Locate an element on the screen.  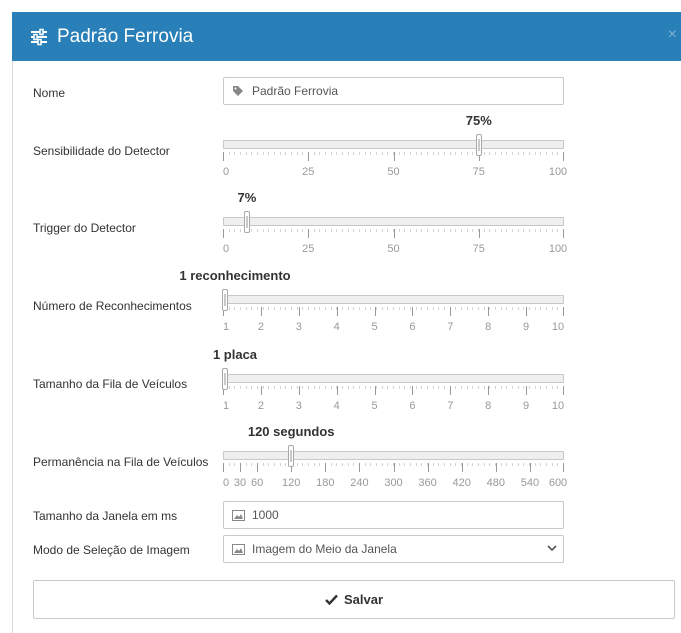
sliders-icon is located at coordinates (39, 37).